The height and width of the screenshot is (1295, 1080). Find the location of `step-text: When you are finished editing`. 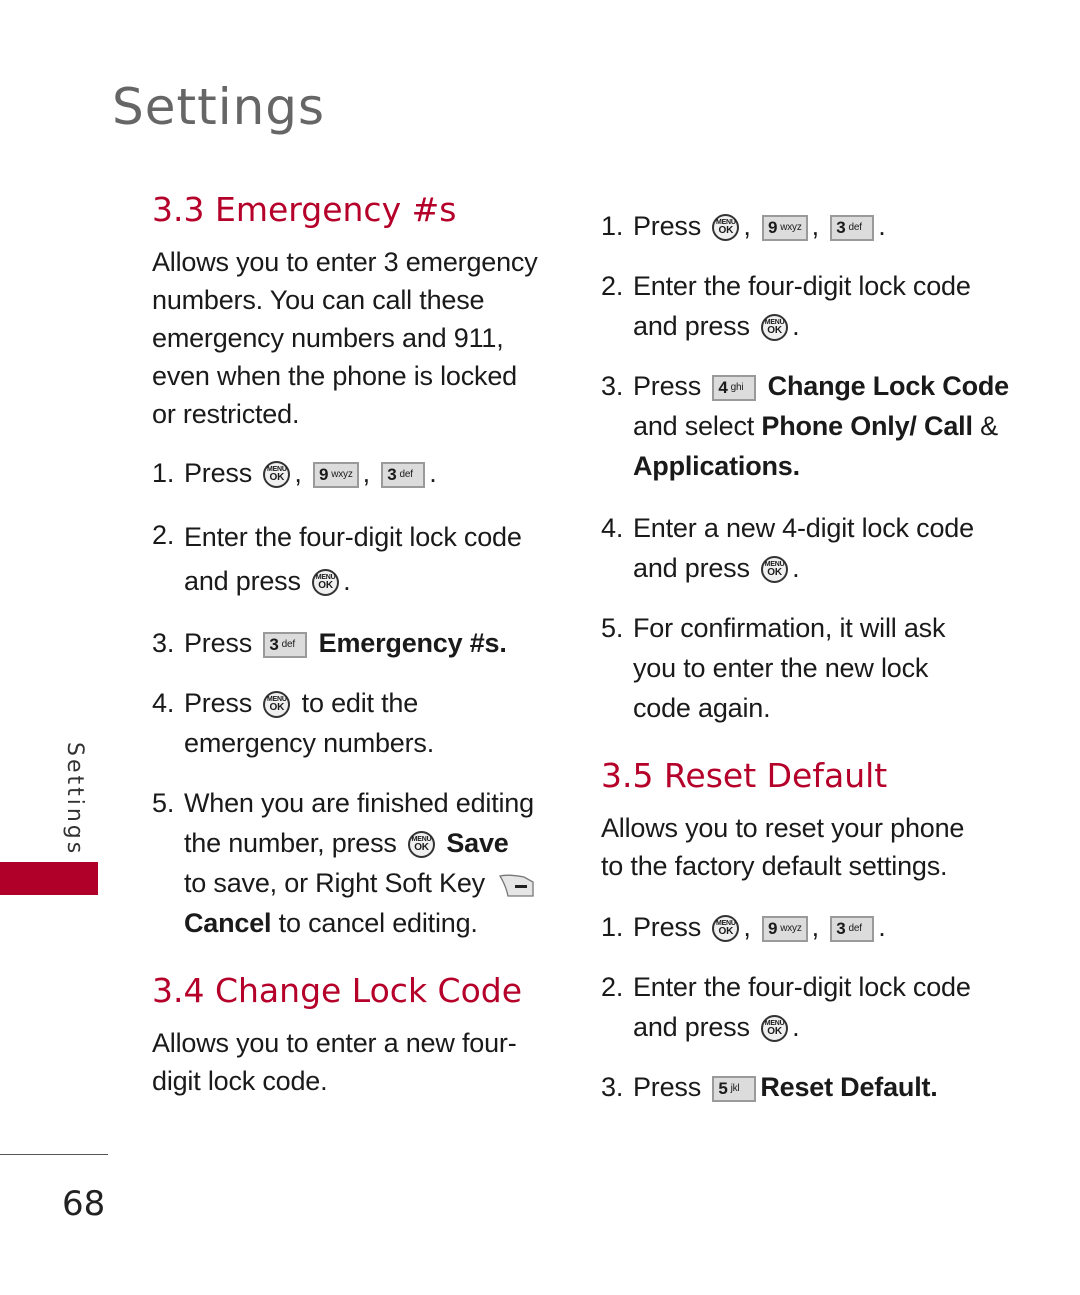

step-text: When you are finished editing is located at coordinates (359, 803).